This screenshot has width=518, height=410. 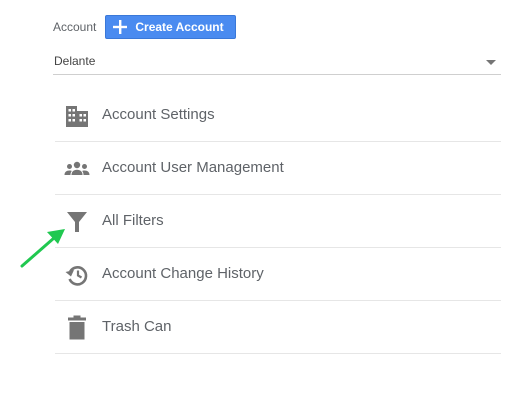 What do you see at coordinates (158, 114) in the screenshot?
I see `menu-item-label: Account Settings` at bounding box center [158, 114].